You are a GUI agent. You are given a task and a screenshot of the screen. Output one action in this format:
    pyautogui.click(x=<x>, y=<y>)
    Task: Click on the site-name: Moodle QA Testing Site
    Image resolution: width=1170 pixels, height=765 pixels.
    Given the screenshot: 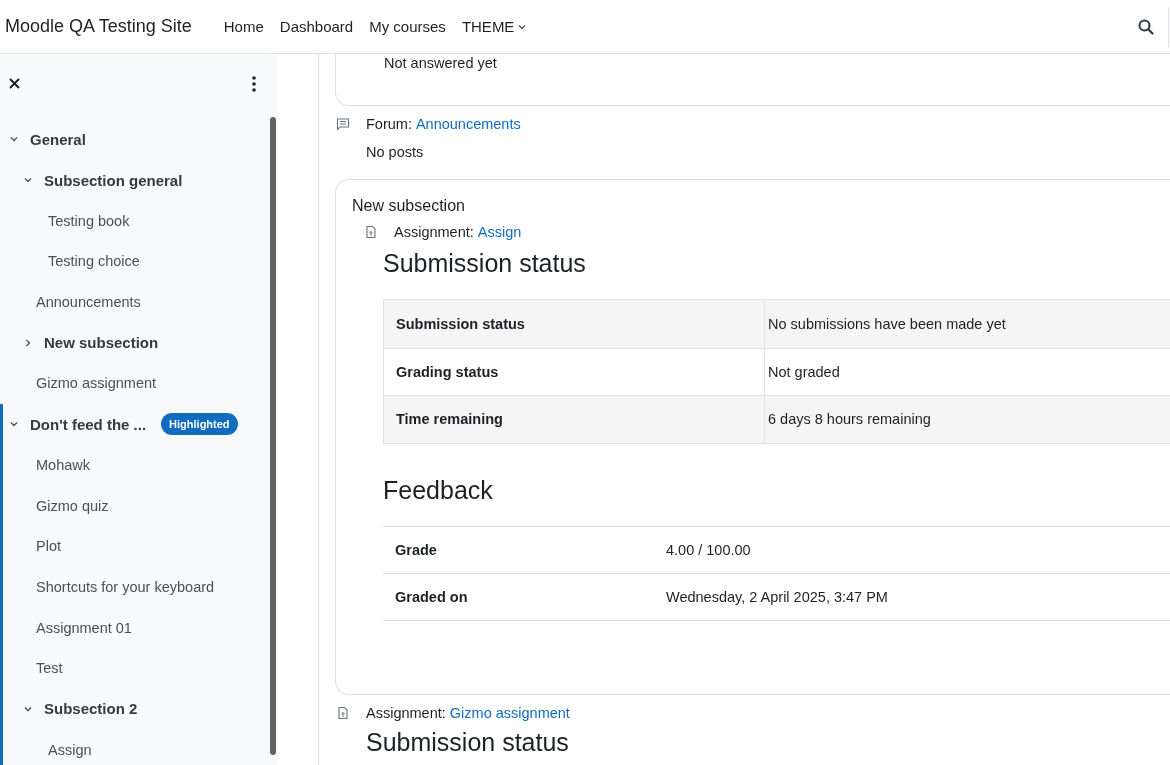 What is the action you would take?
    pyautogui.click(x=98, y=26)
    